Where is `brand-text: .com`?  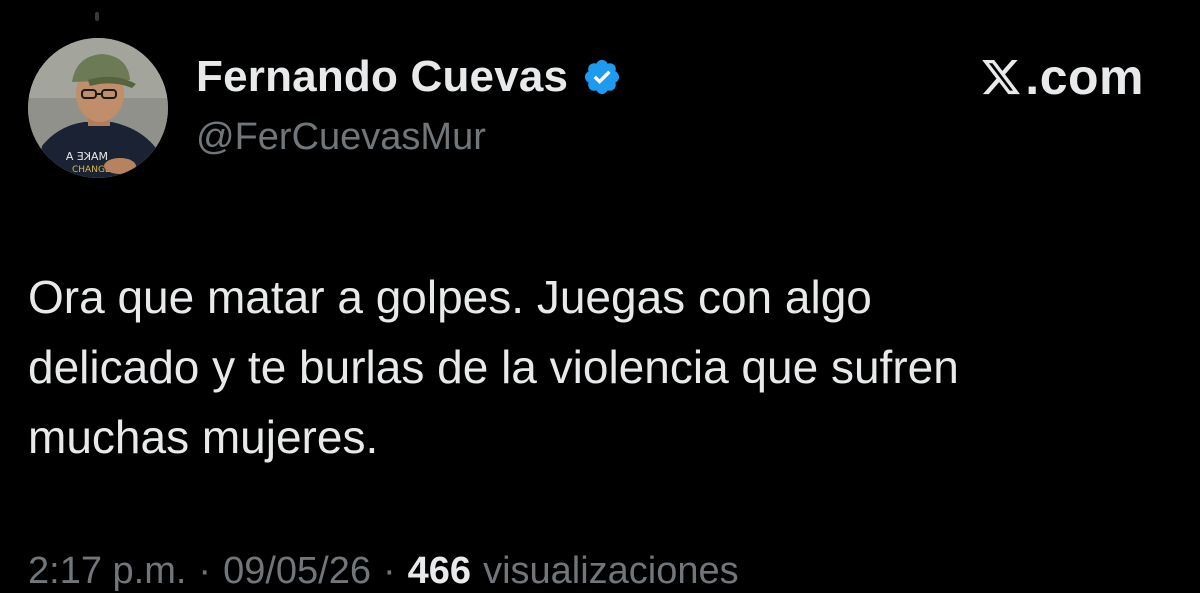
brand-text: .com is located at coordinates (1084, 77).